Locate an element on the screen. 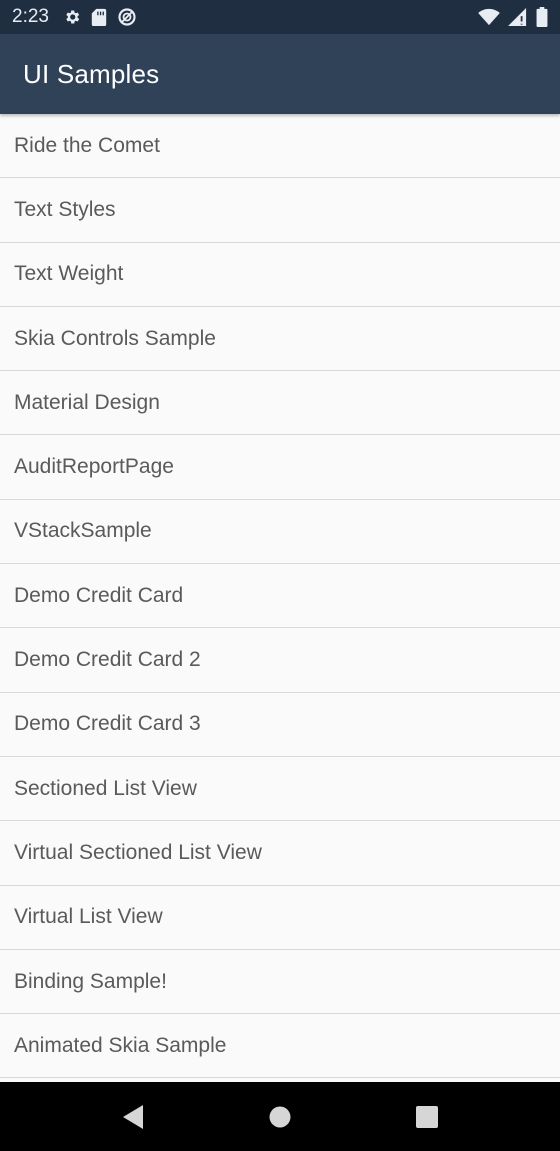  list-item: Text Styles is located at coordinates (280, 210).